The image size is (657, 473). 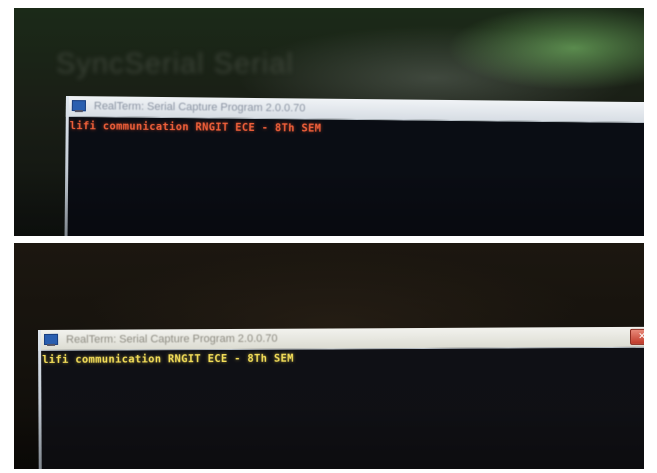 What do you see at coordinates (175, 64) in the screenshot?
I see `background-monitor-text: SyncSerial Serial` at bounding box center [175, 64].